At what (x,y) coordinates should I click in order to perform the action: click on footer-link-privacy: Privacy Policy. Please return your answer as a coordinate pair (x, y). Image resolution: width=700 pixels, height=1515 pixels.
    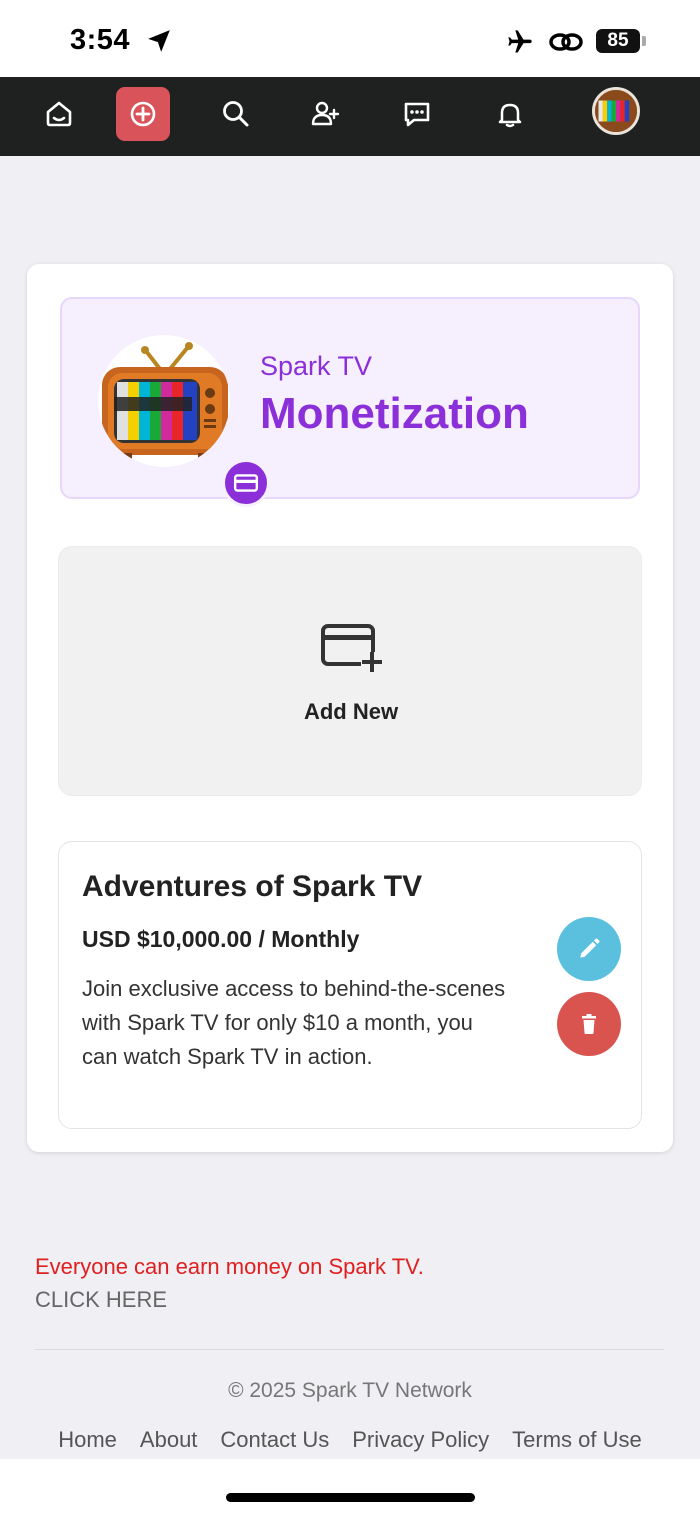
    Looking at the image, I should click on (420, 1440).